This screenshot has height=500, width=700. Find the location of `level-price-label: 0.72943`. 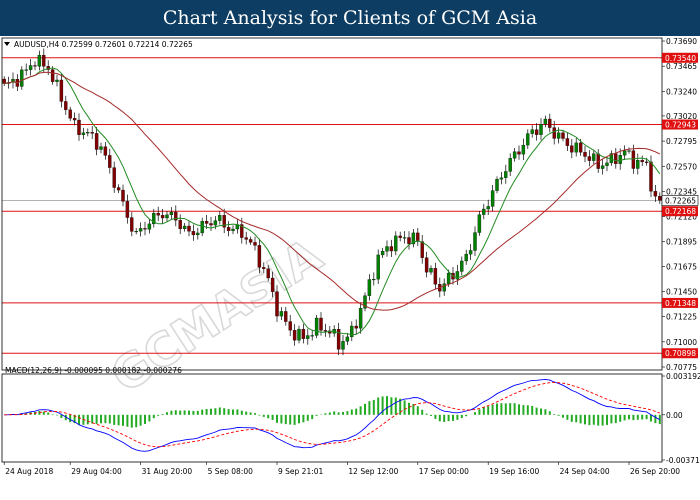

level-price-label: 0.72943 is located at coordinates (680, 125).